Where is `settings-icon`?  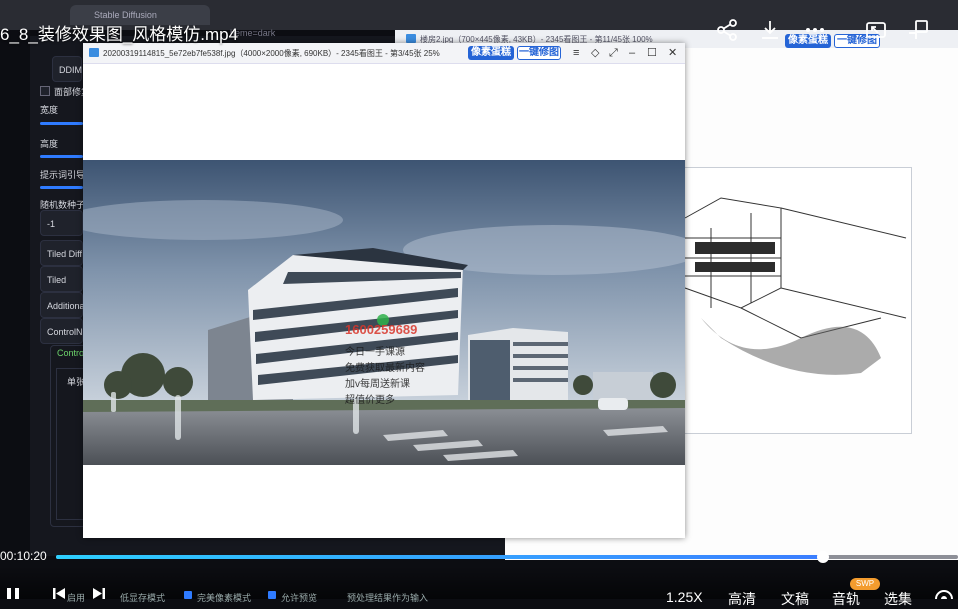
settings-icon is located at coordinates (944, 593).